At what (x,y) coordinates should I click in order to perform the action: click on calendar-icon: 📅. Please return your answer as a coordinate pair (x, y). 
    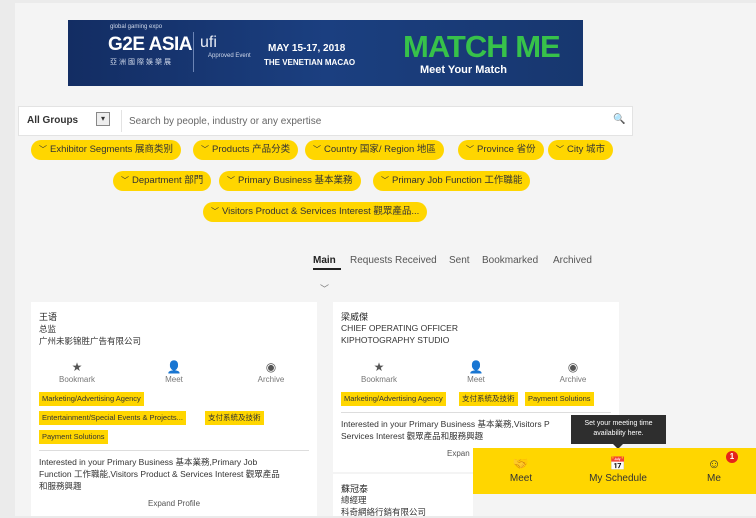
    Looking at the image, I should click on (618, 463).